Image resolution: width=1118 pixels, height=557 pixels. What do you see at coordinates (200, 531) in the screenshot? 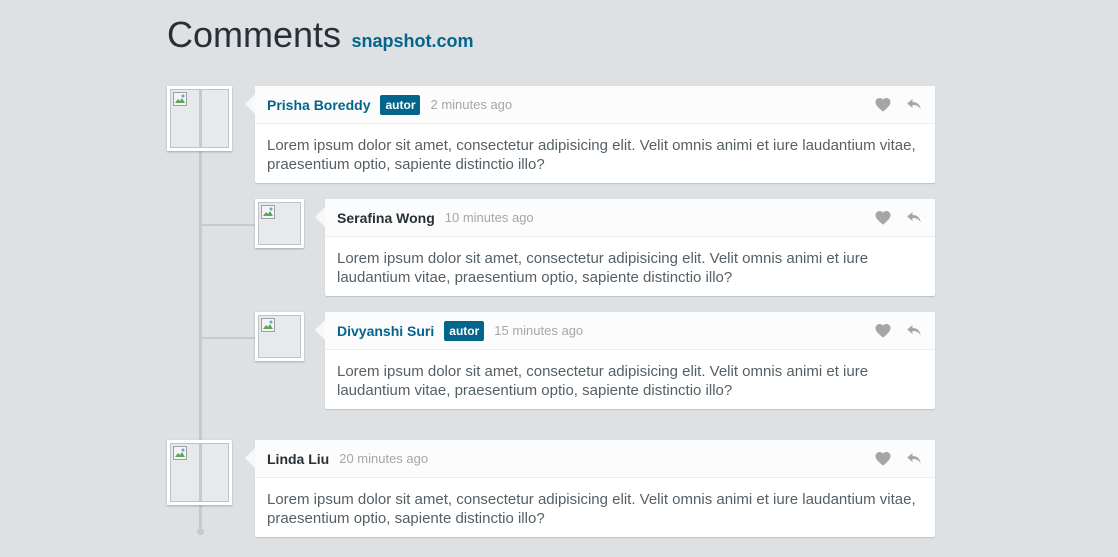
I see `thread-end-dot` at bounding box center [200, 531].